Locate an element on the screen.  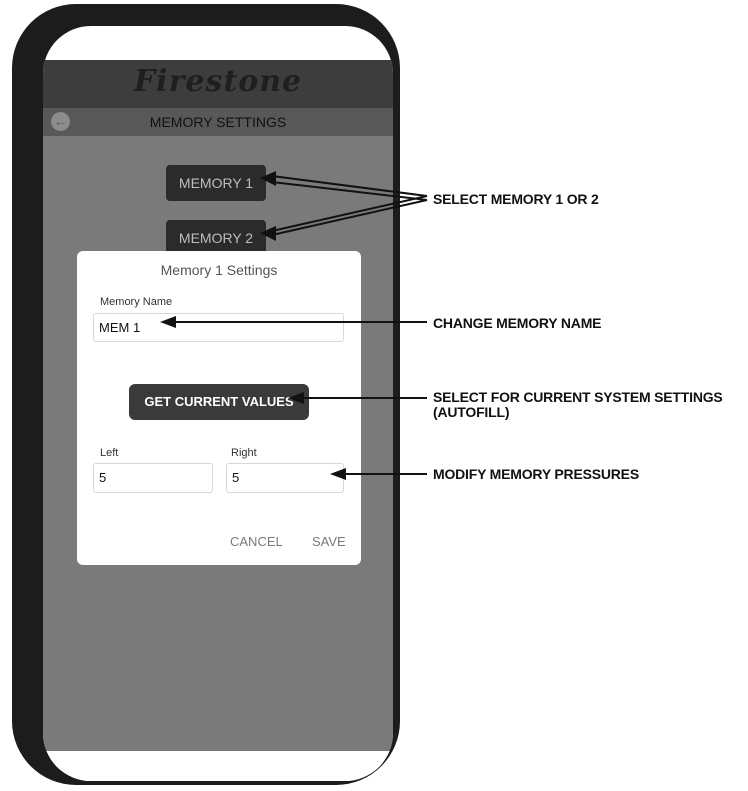
annotation-modify-pressures: MODIFY MEMORY PRESSURES is located at coordinates (536, 474).